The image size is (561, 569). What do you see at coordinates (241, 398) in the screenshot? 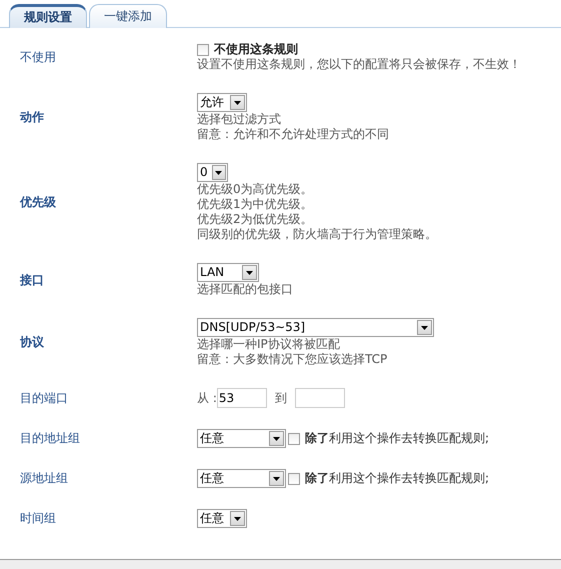
I see `port-input: 53` at bounding box center [241, 398].